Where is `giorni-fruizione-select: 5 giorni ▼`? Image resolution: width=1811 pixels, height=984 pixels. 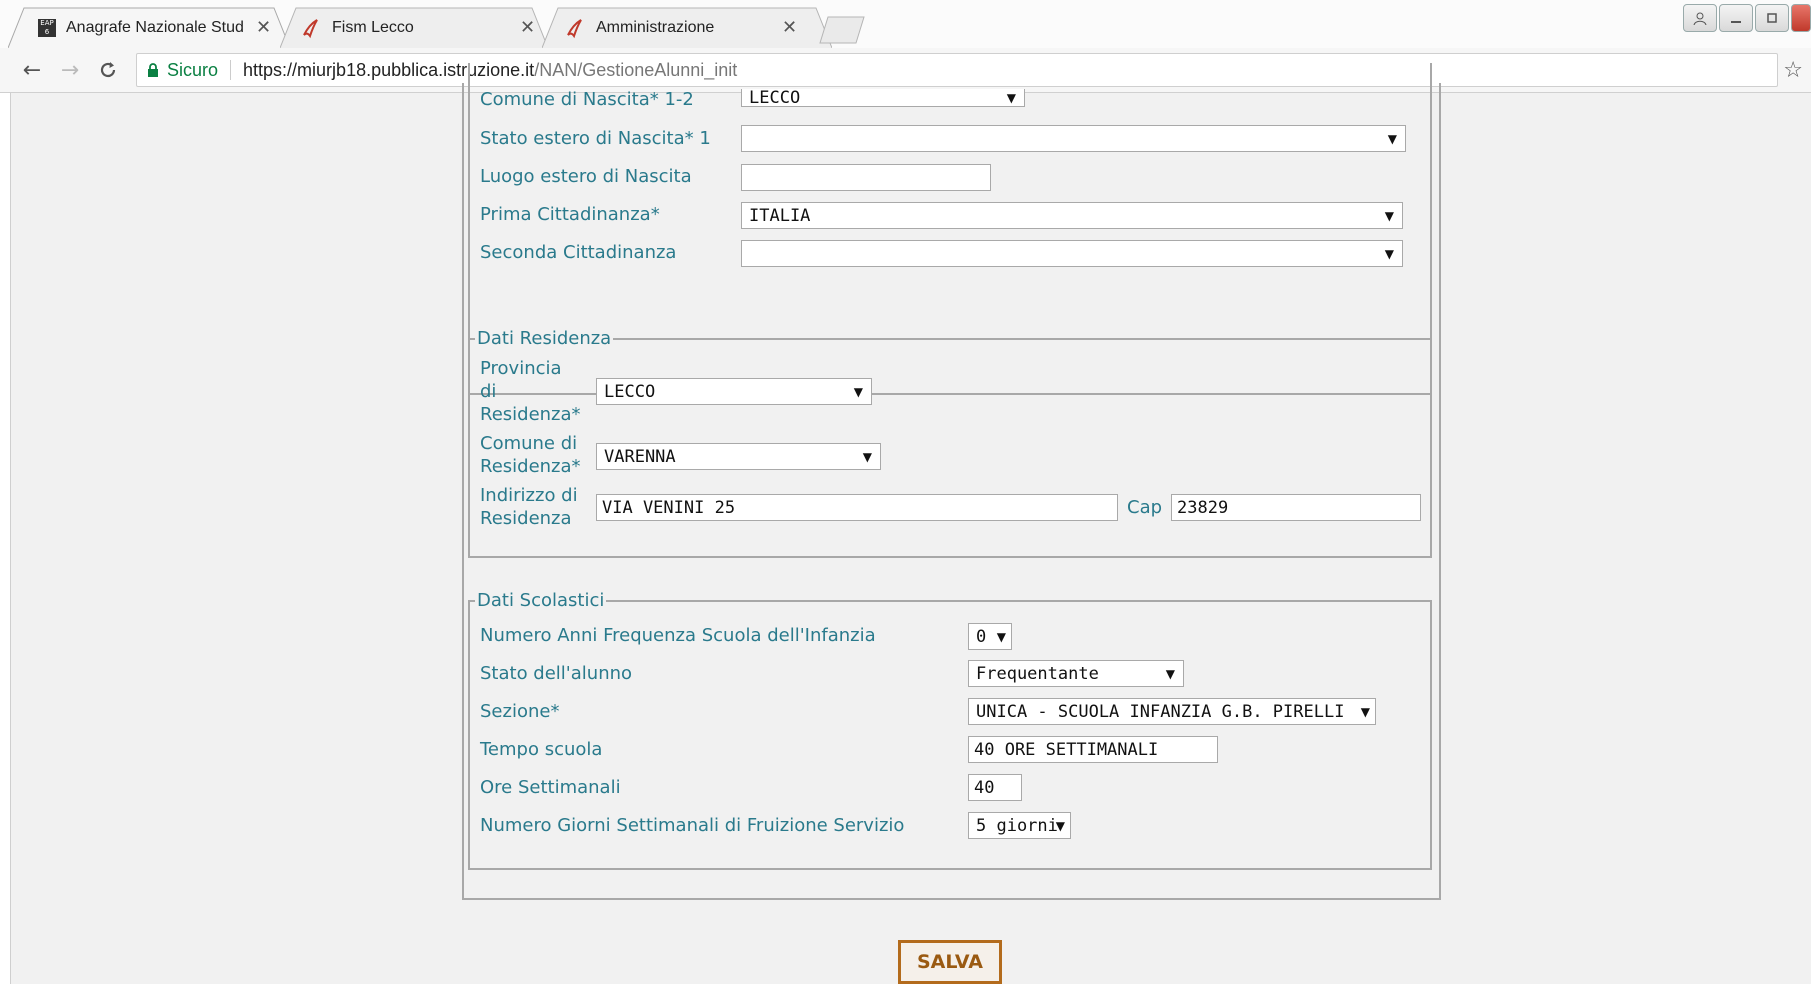 giorni-fruizione-select: 5 giorni ▼ is located at coordinates (1019, 825).